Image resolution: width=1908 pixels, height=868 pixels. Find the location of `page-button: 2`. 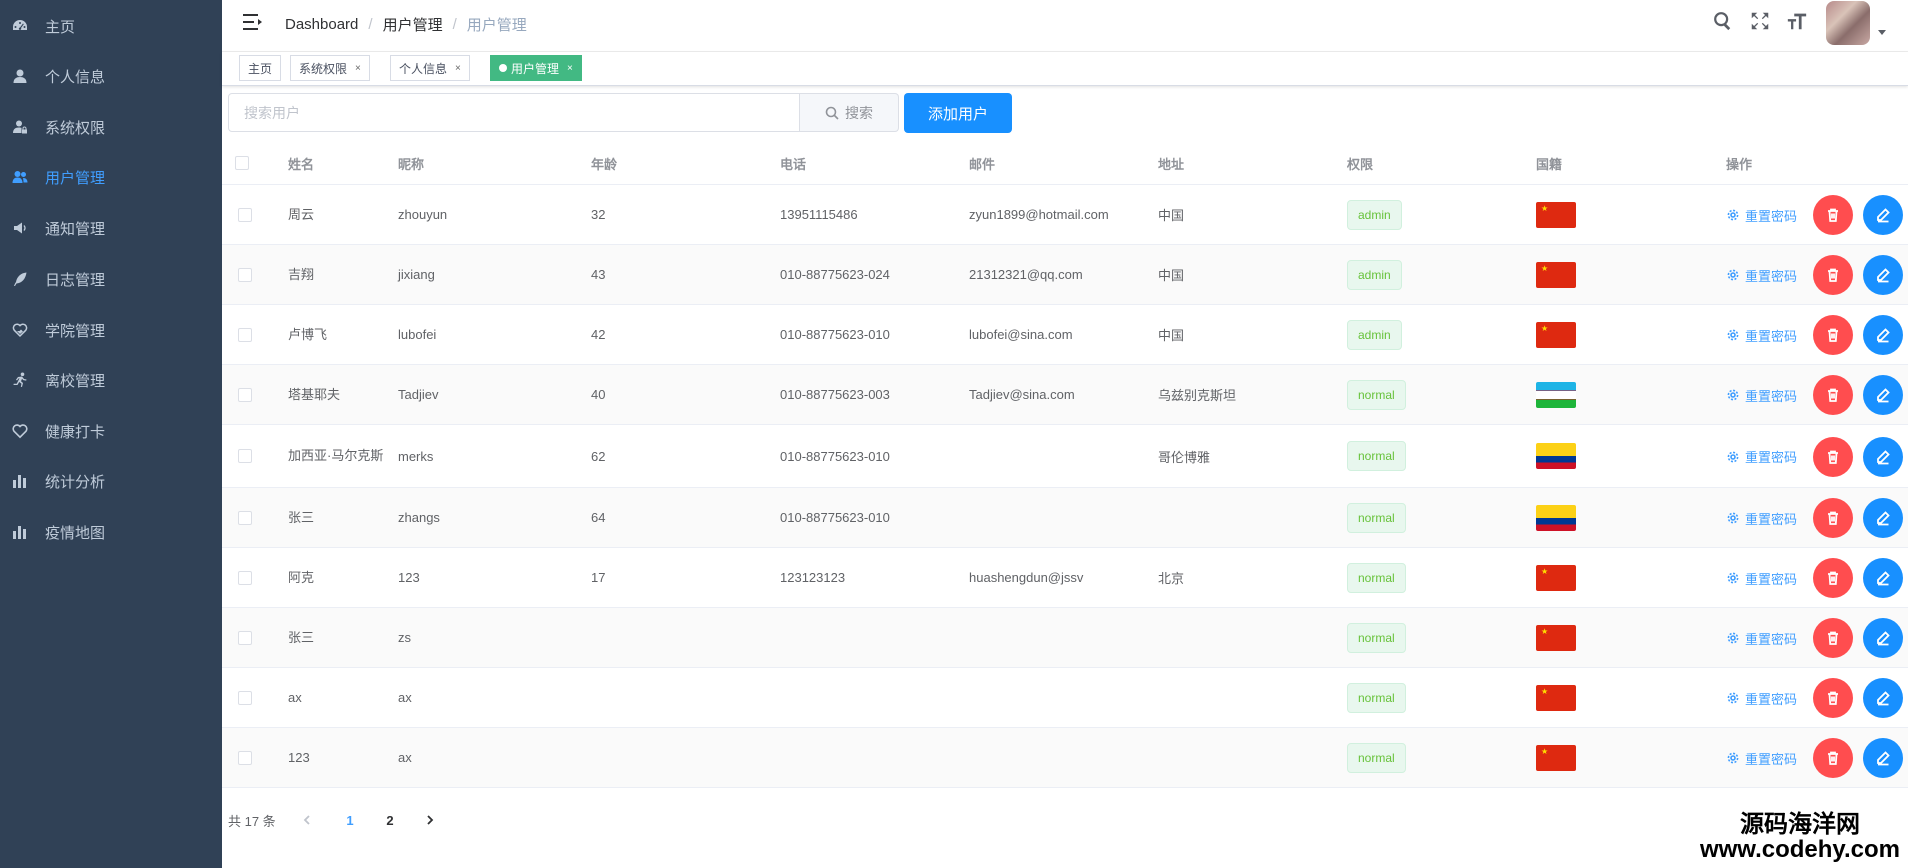

page-button: 2 is located at coordinates (390, 820).